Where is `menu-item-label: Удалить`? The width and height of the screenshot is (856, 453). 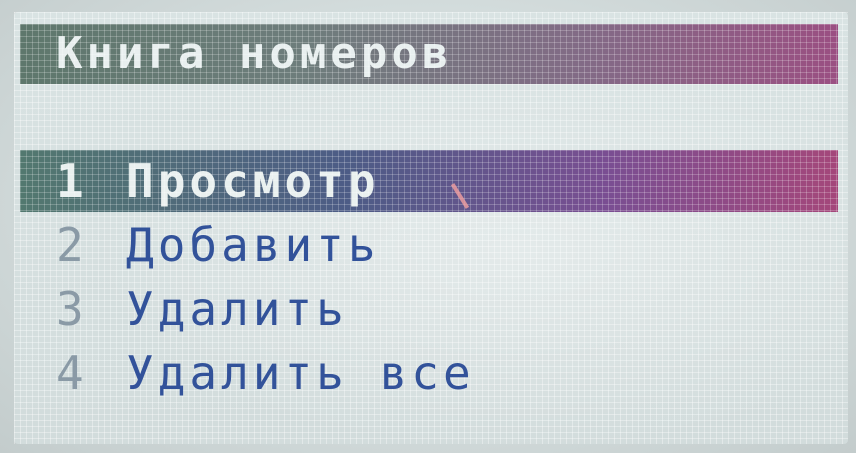 menu-item-label: Удалить is located at coordinates (237, 309).